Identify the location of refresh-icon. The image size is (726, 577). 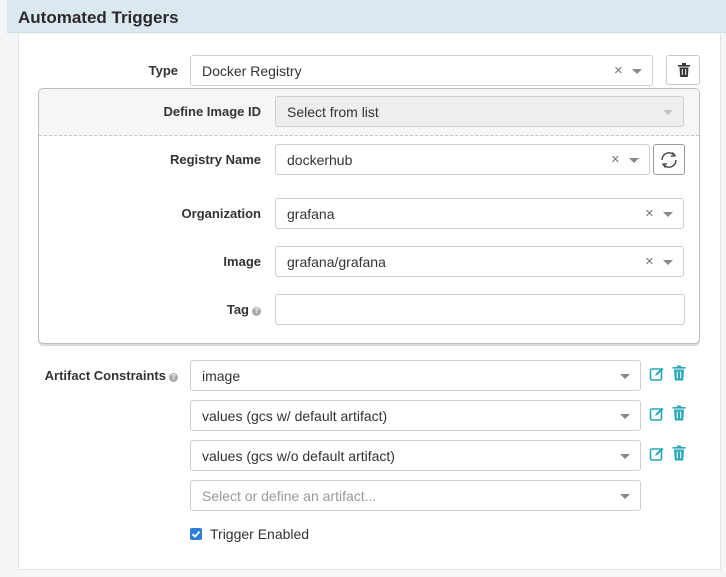
(669, 160).